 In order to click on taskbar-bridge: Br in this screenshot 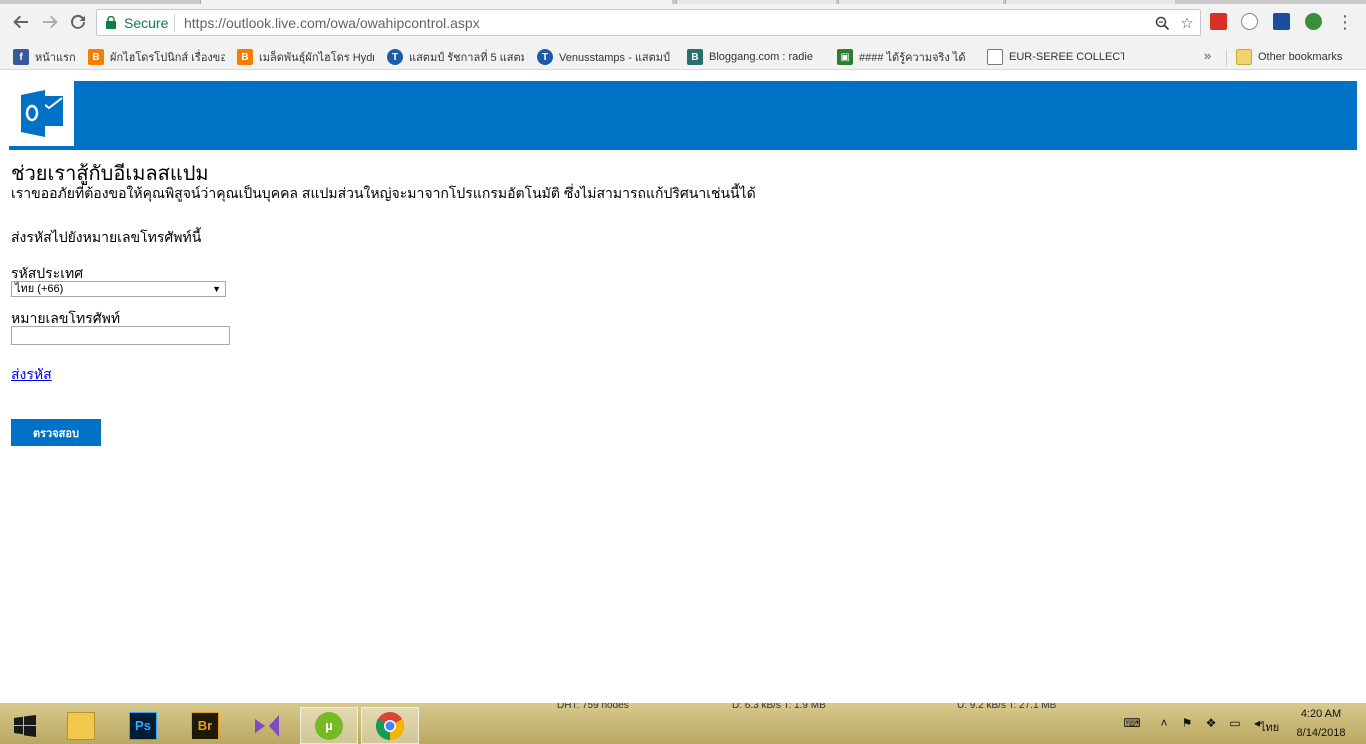, I will do `click(205, 725)`.